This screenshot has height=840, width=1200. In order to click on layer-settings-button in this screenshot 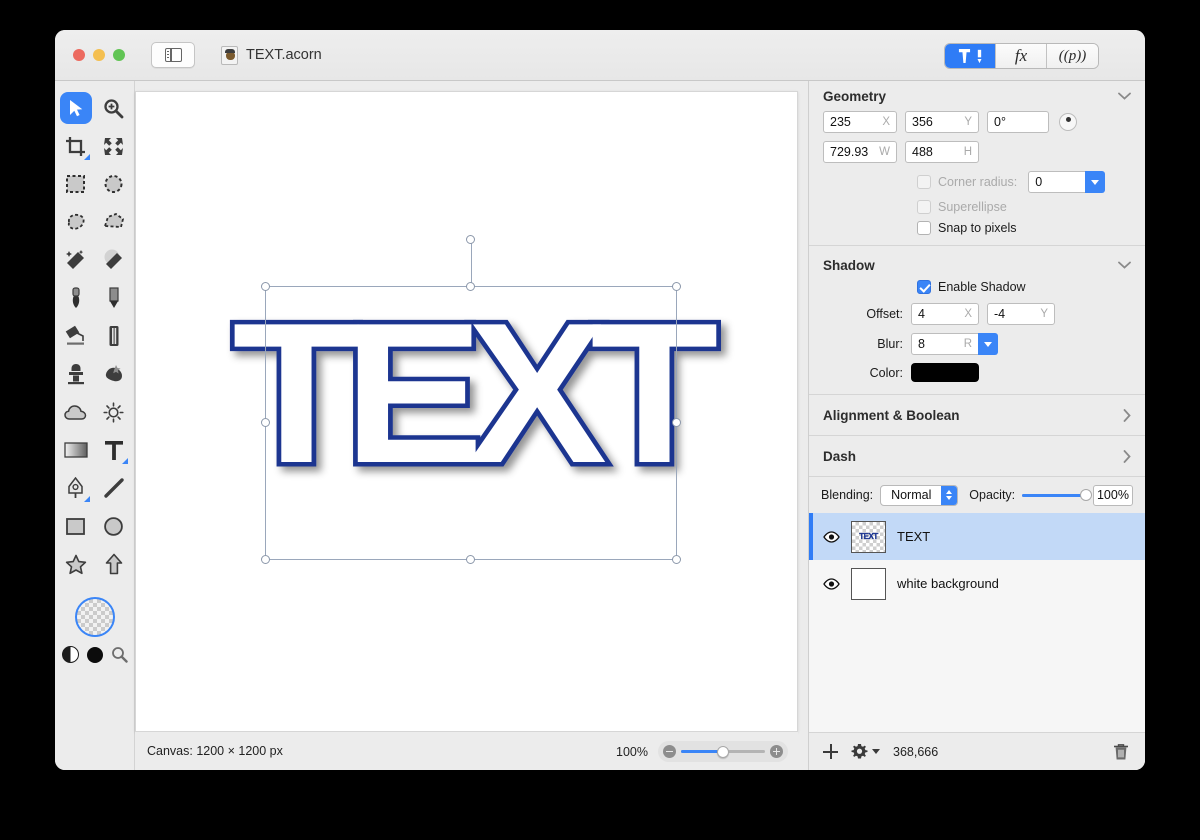, I will do `click(865, 751)`.